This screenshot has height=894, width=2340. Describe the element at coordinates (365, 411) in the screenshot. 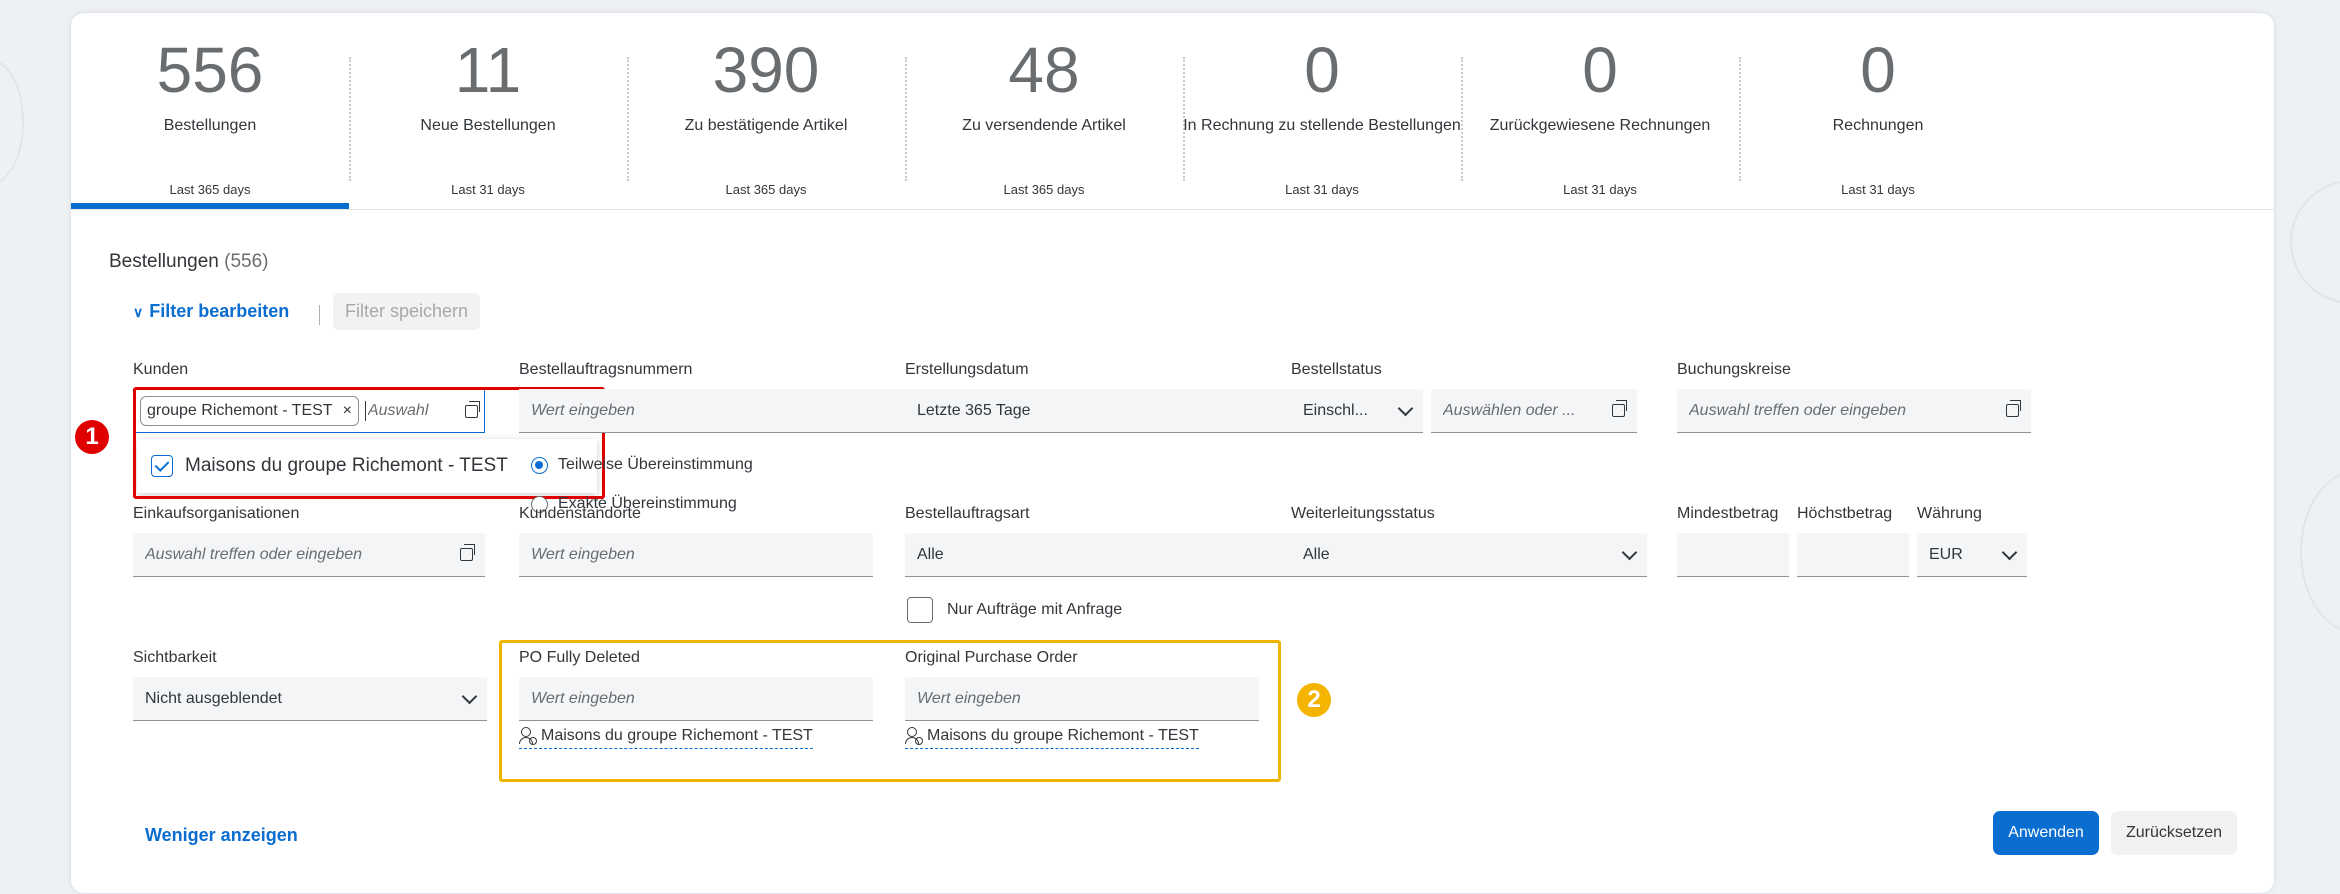

I see `text-caret` at that location.